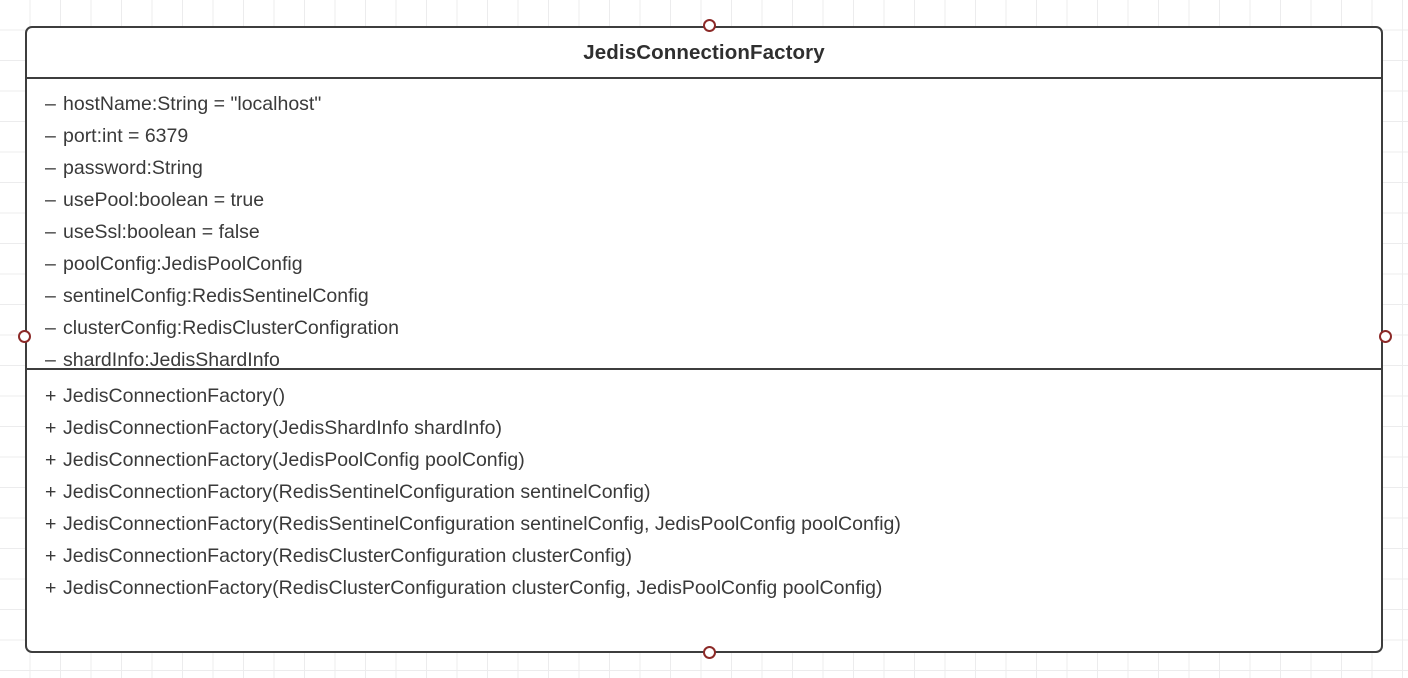 This screenshot has height=678, width=1408. I want to click on class-name-label: JedisConnectionFactory, so click(704, 52).